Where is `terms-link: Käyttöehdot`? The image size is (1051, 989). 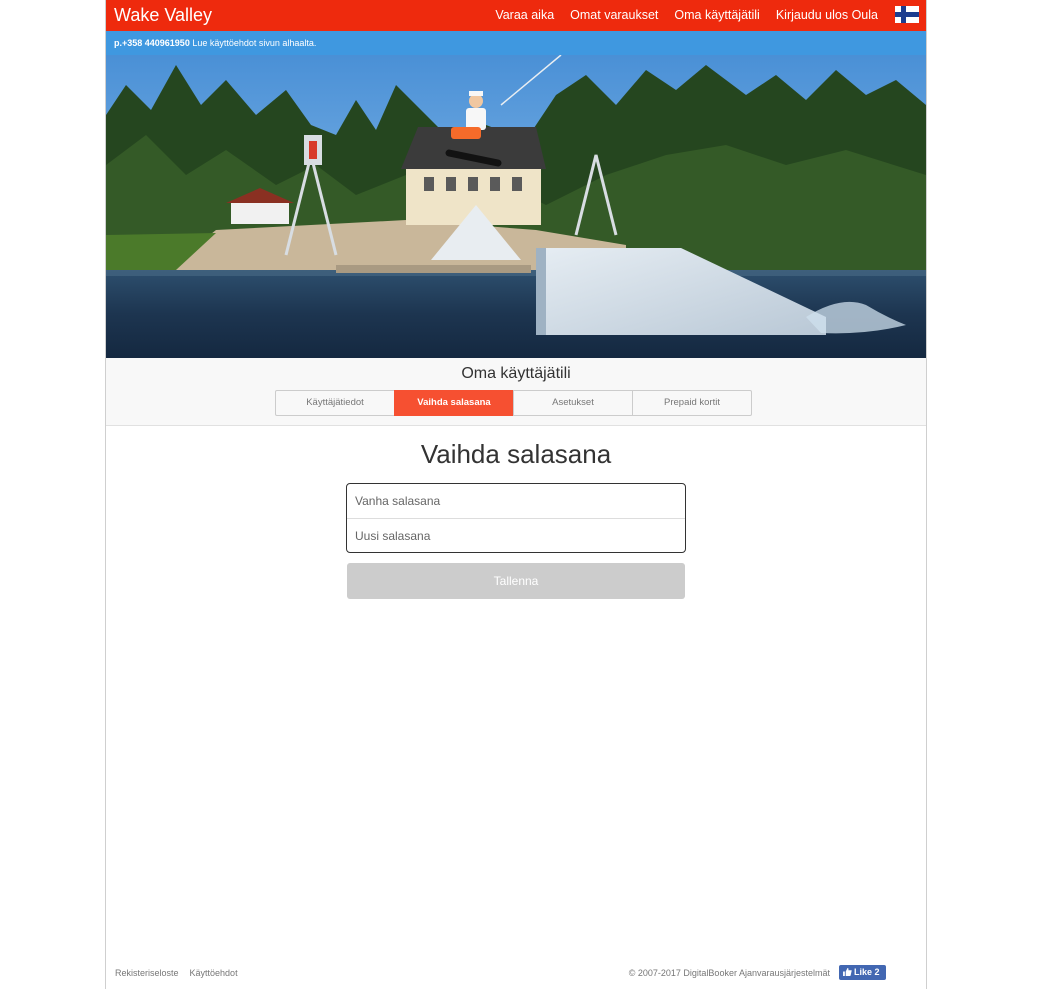
terms-link: Käyttöehdot is located at coordinates (214, 973).